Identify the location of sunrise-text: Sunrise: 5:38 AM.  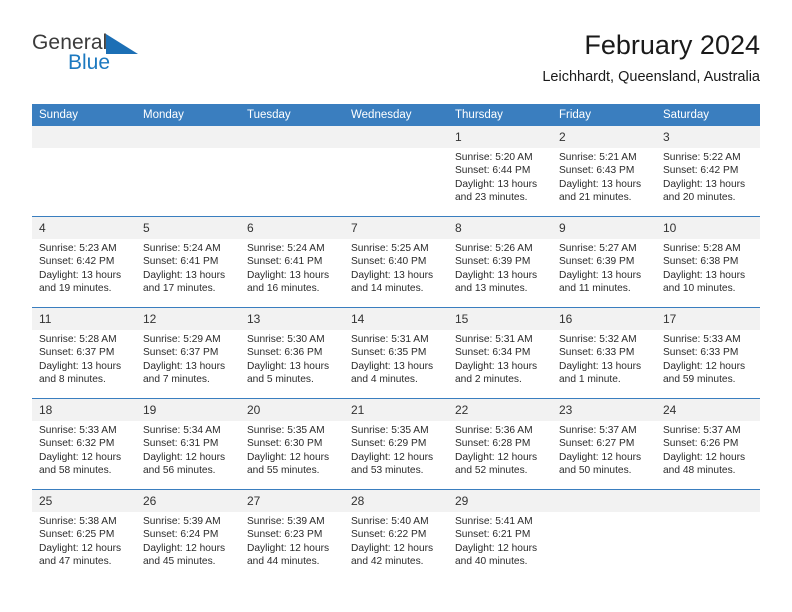
(78, 521).